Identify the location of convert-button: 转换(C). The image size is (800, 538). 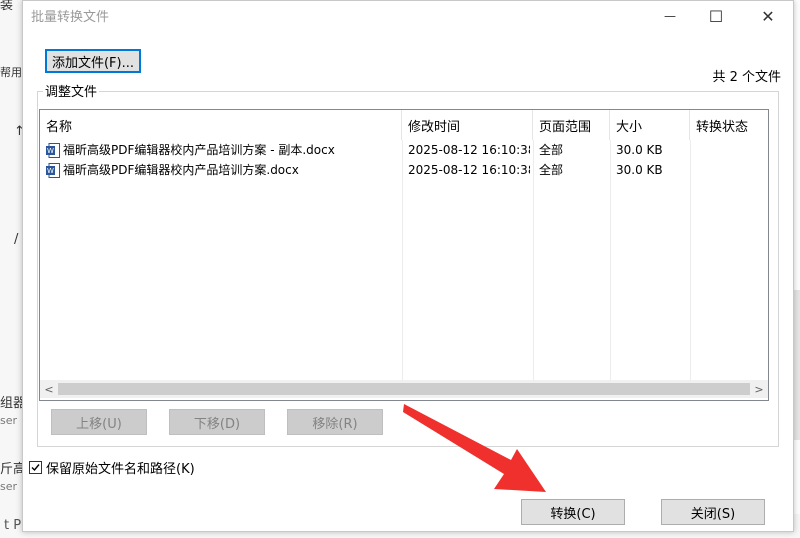
(573, 512).